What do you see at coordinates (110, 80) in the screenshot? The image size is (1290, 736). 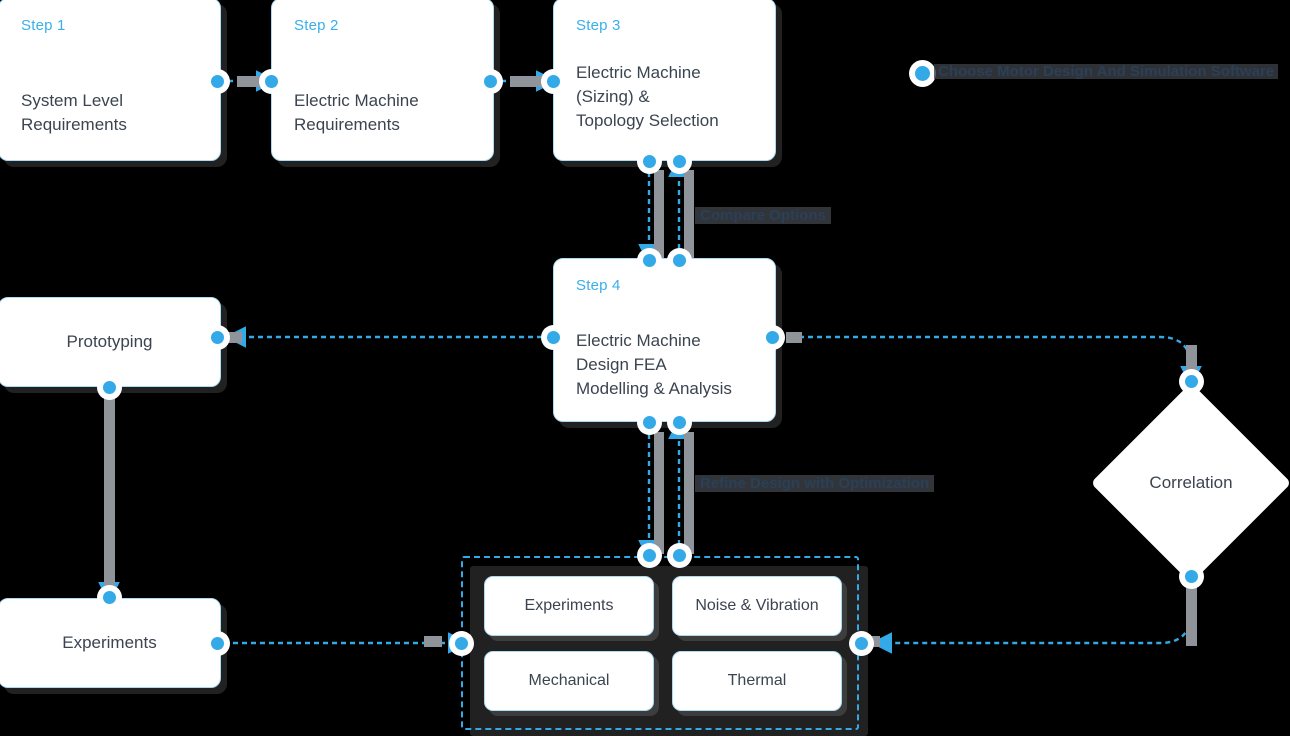 I see `node-step1: Step 1 System Level Requirements` at bounding box center [110, 80].